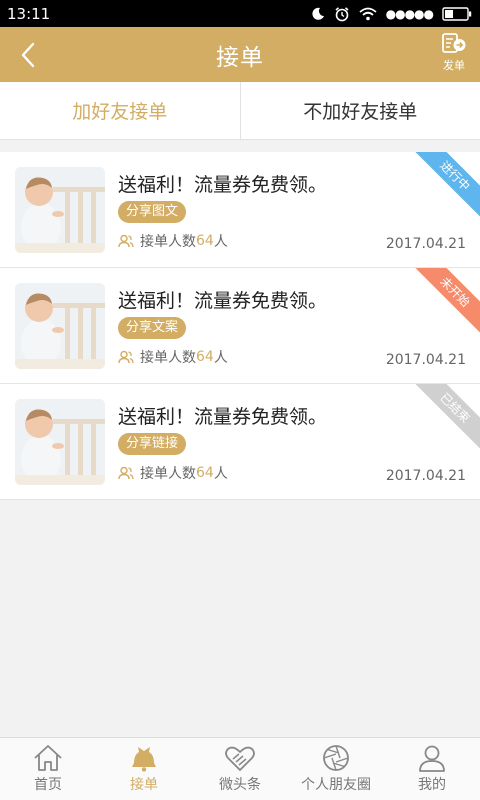 The width and height of the screenshot is (480, 800). What do you see at coordinates (454, 65) in the screenshot?
I see `dispatch-label: 发单` at bounding box center [454, 65].